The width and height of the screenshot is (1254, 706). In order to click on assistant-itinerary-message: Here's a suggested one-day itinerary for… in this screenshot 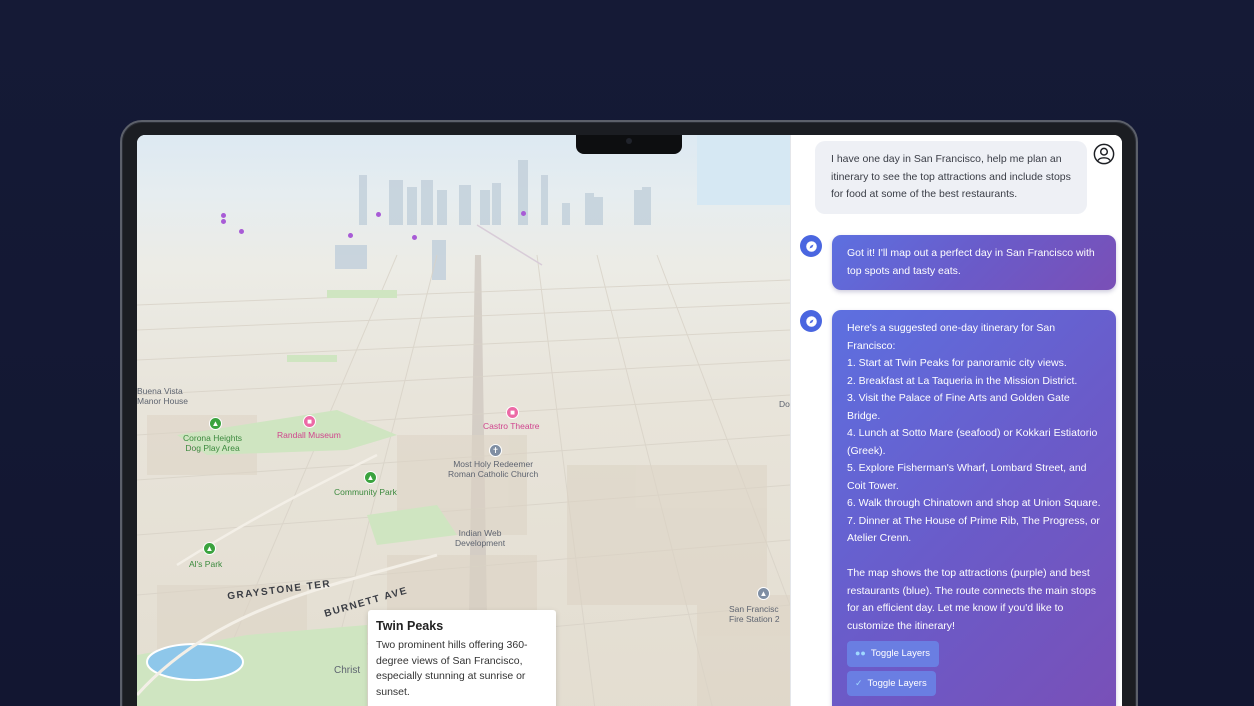, I will do `click(974, 508)`.